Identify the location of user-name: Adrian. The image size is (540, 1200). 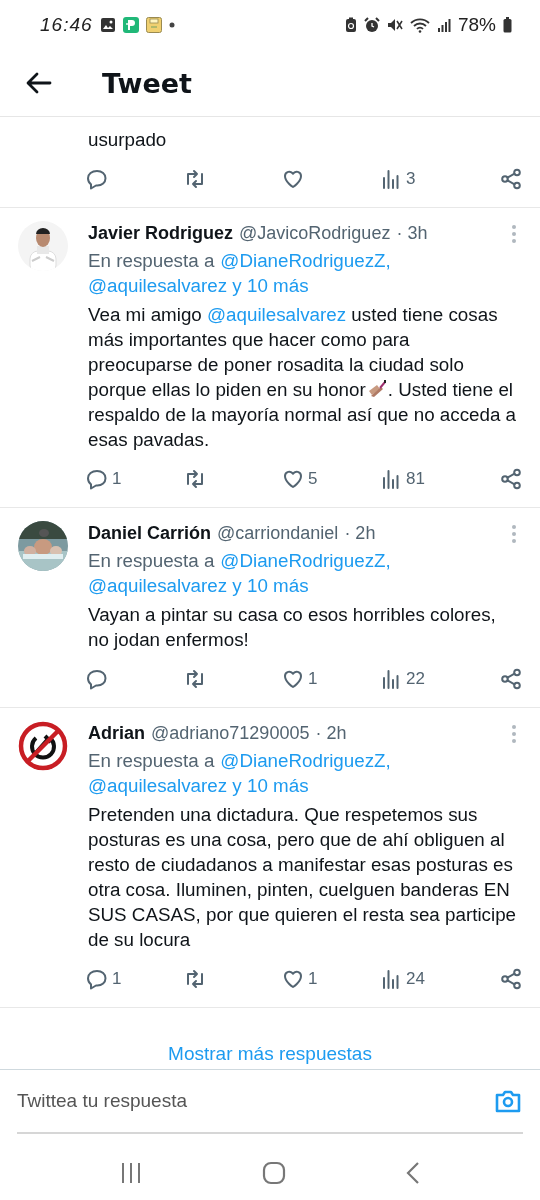
(116, 733).